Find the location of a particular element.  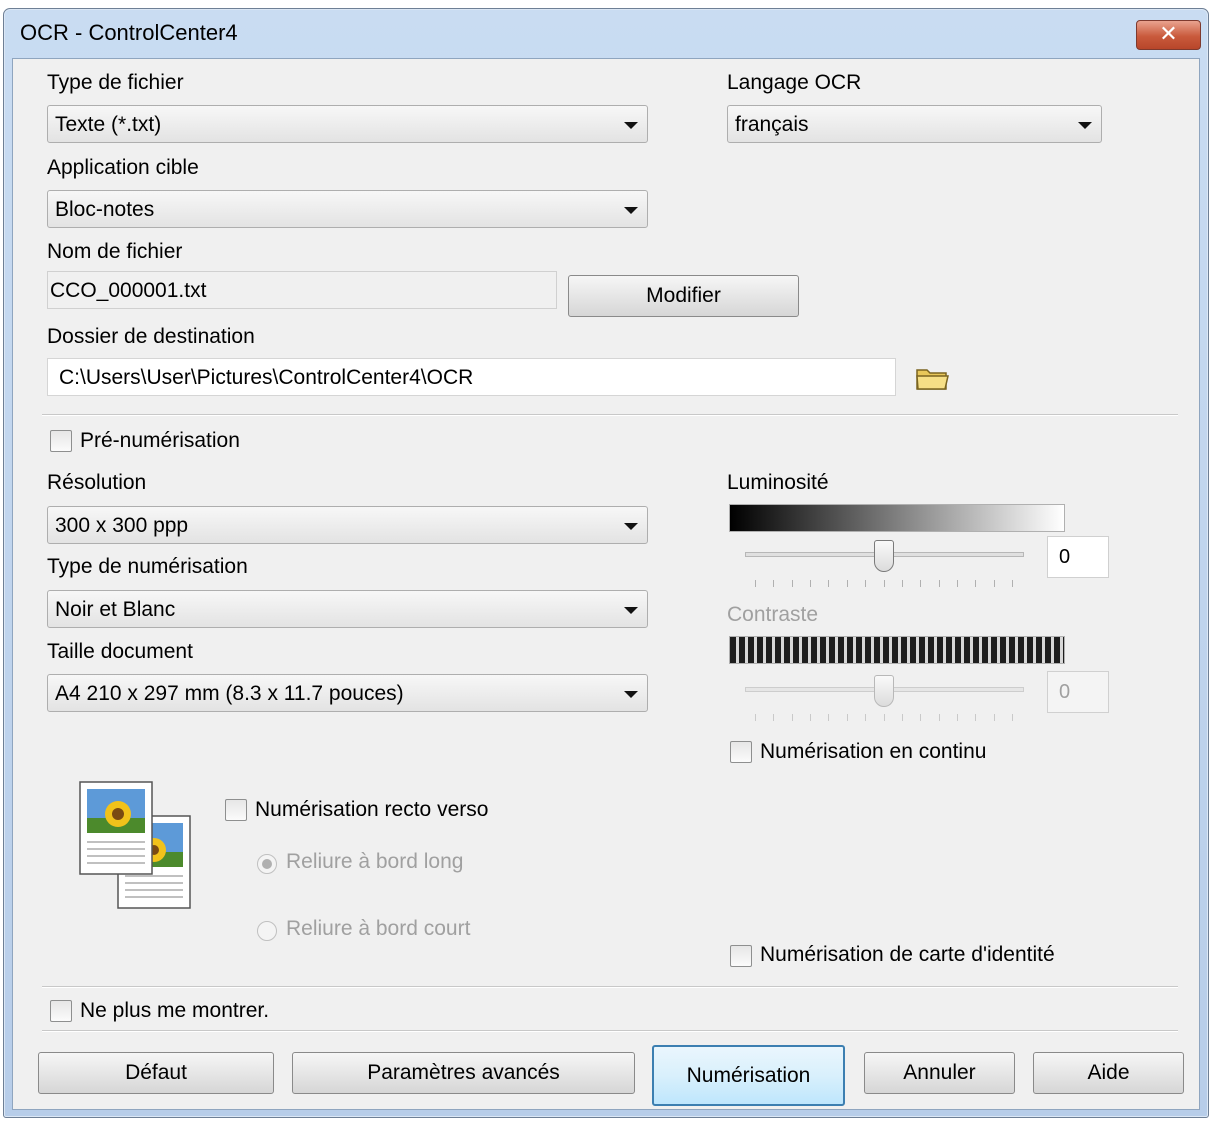

doc-size-label: Taille document is located at coordinates (120, 651).